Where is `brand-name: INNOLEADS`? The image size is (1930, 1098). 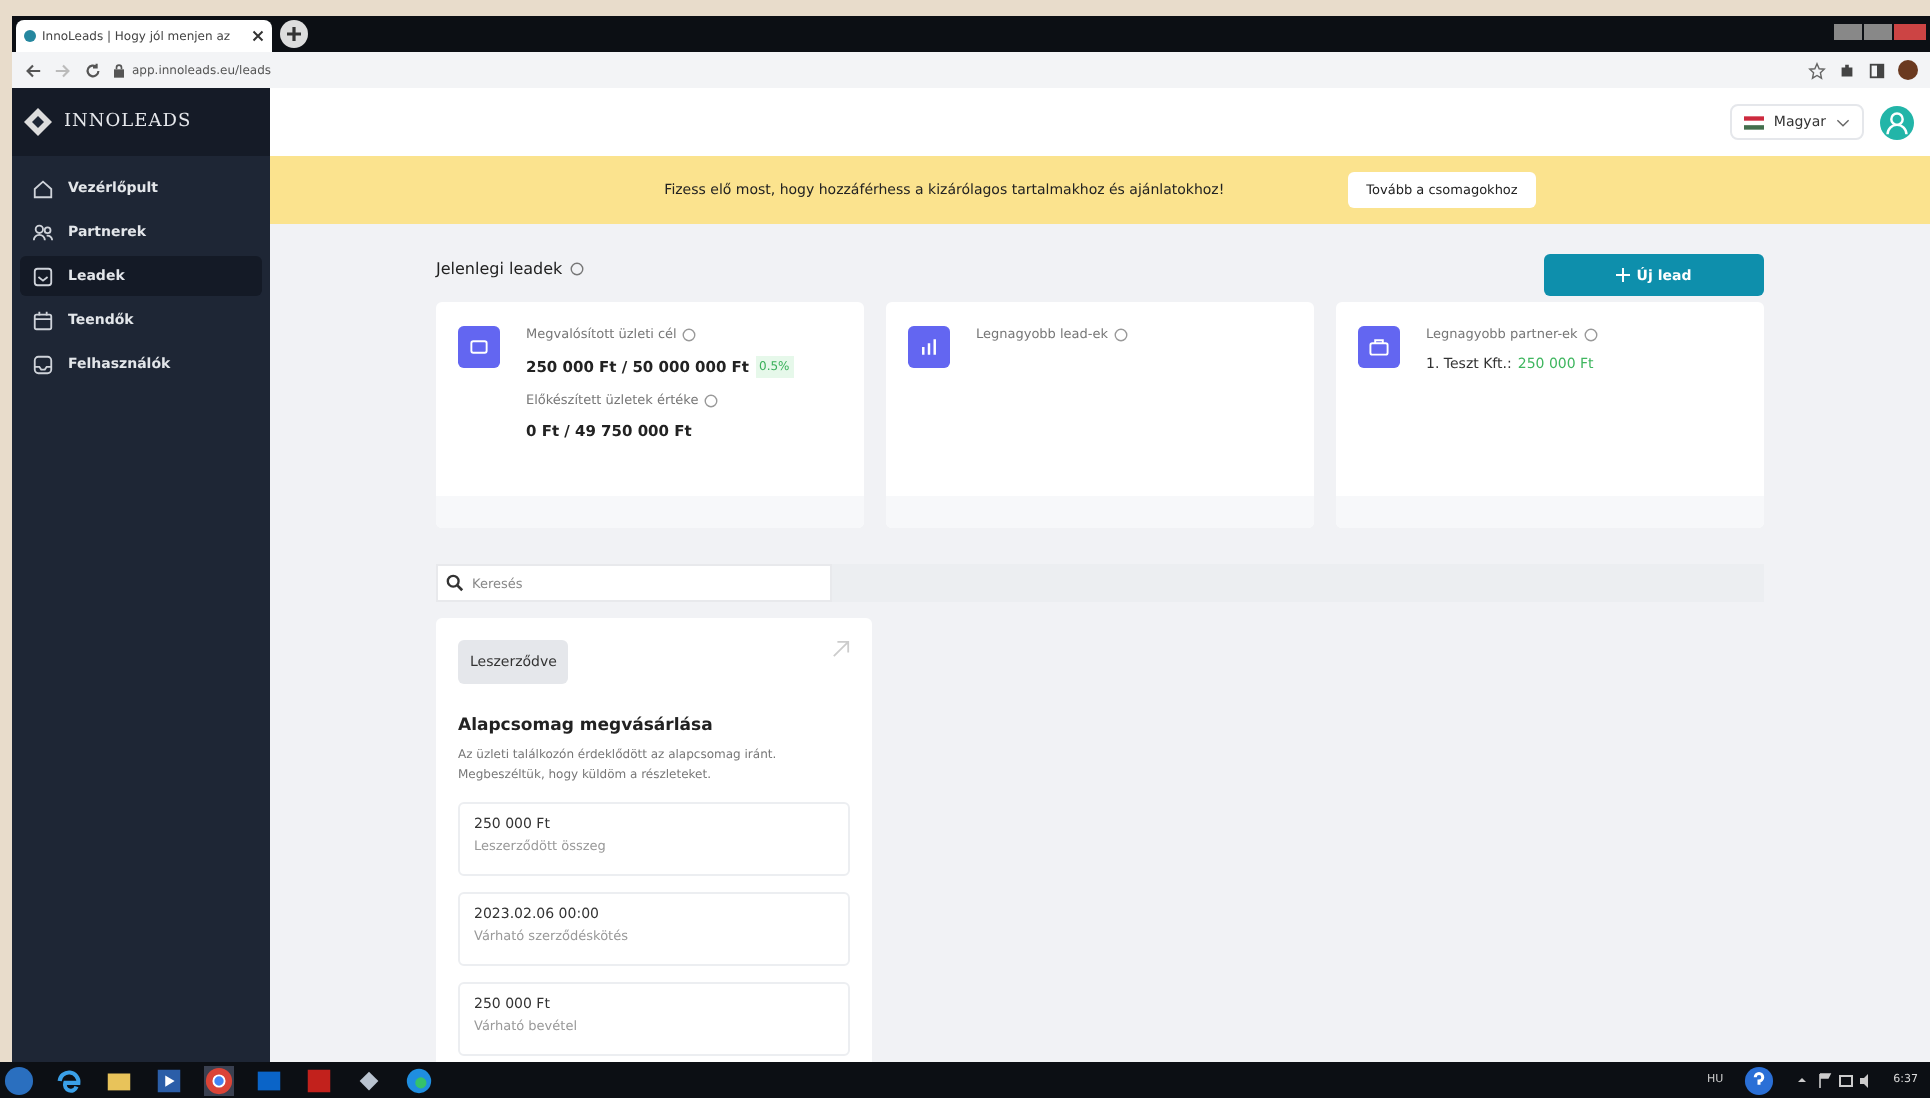
brand-name: INNOLEADS is located at coordinates (128, 122).